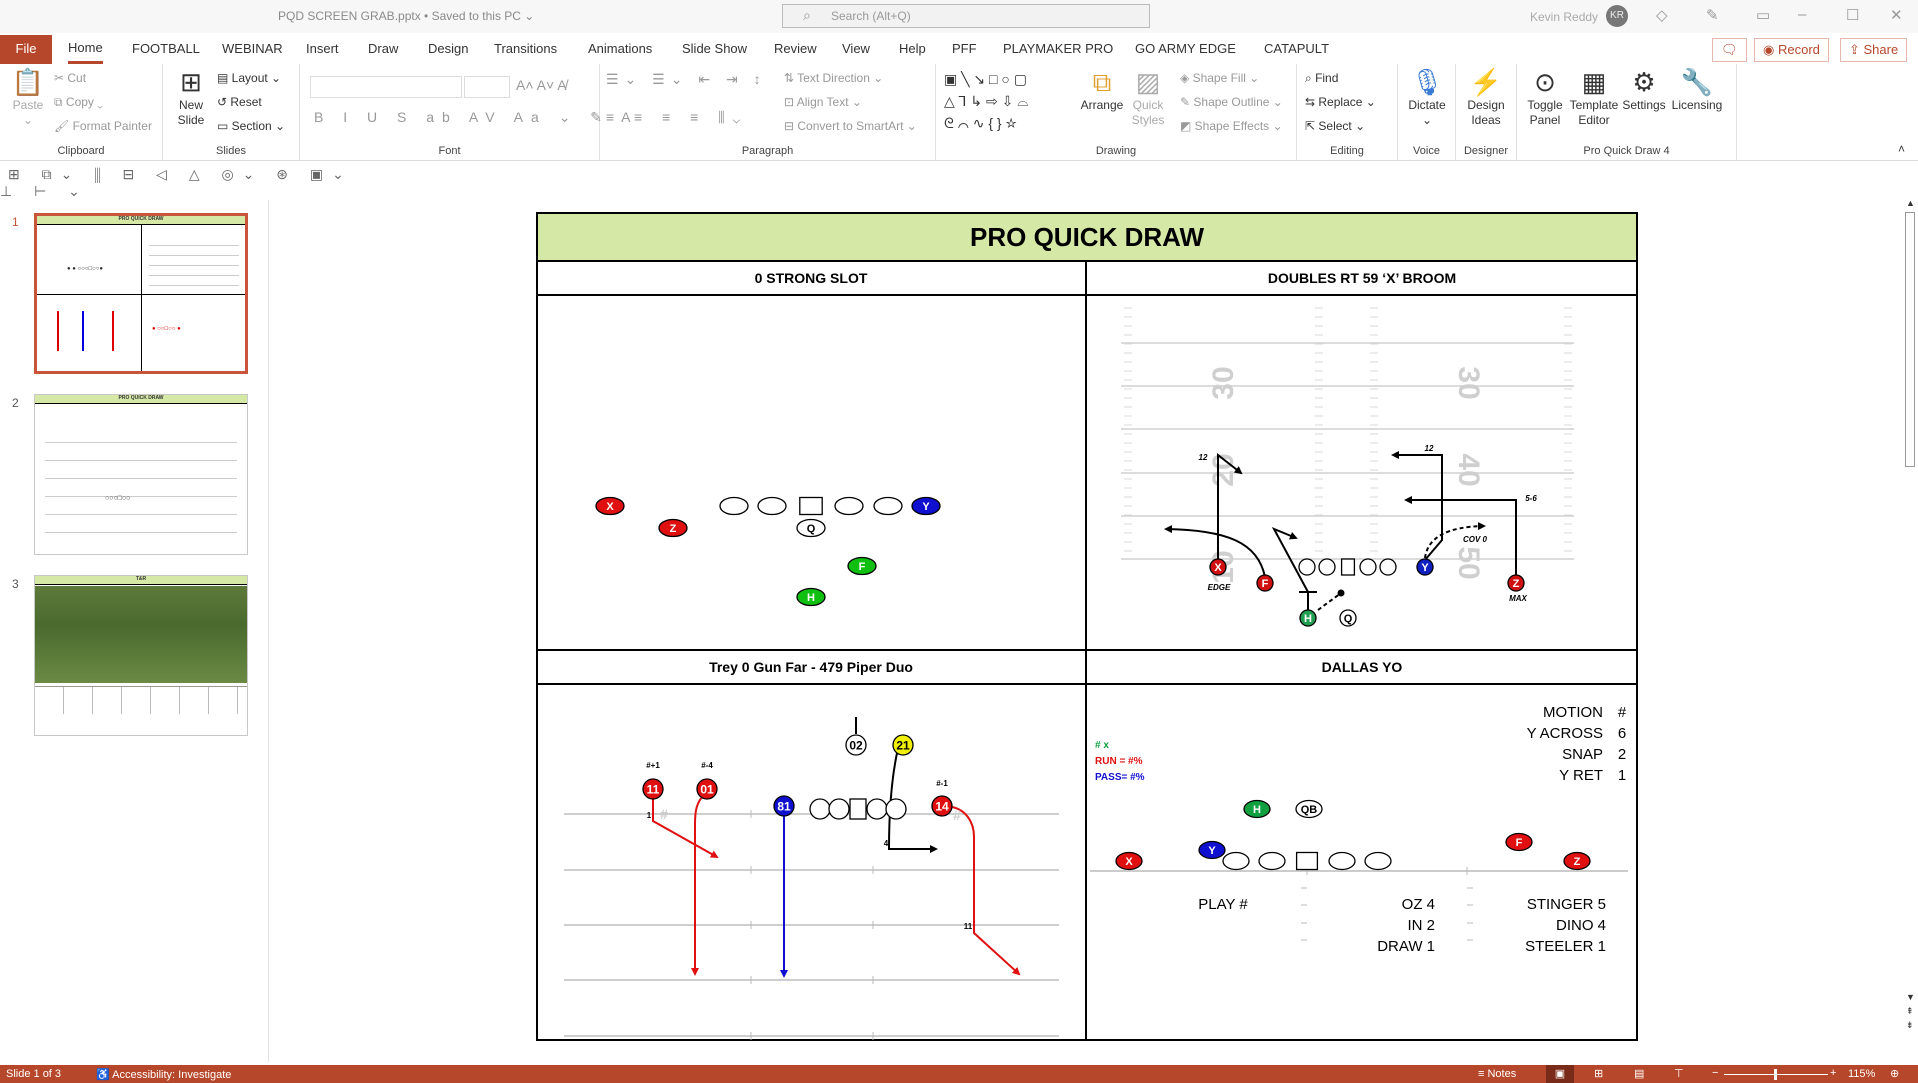 Image resolution: width=1918 pixels, height=1083 pixels. What do you see at coordinates (1231, 102) in the screenshot?
I see `shape-outline-button: ✎ Shape Outline ⌄` at bounding box center [1231, 102].